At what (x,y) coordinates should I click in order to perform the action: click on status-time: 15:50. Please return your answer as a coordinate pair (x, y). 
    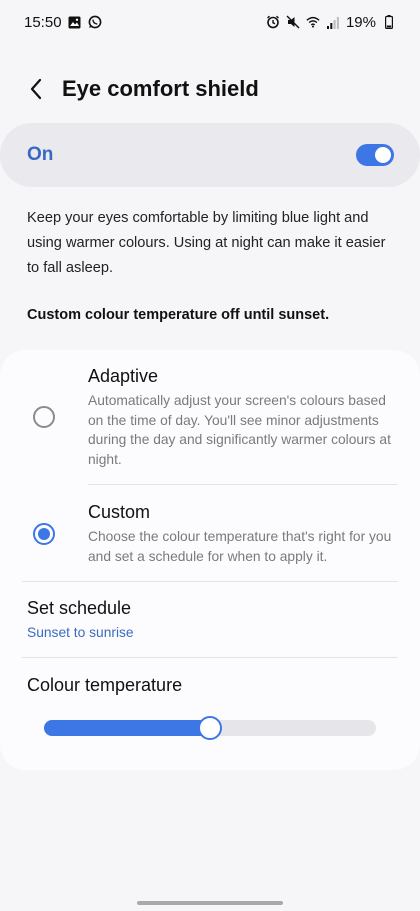
    Looking at the image, I should click on (43, 22).